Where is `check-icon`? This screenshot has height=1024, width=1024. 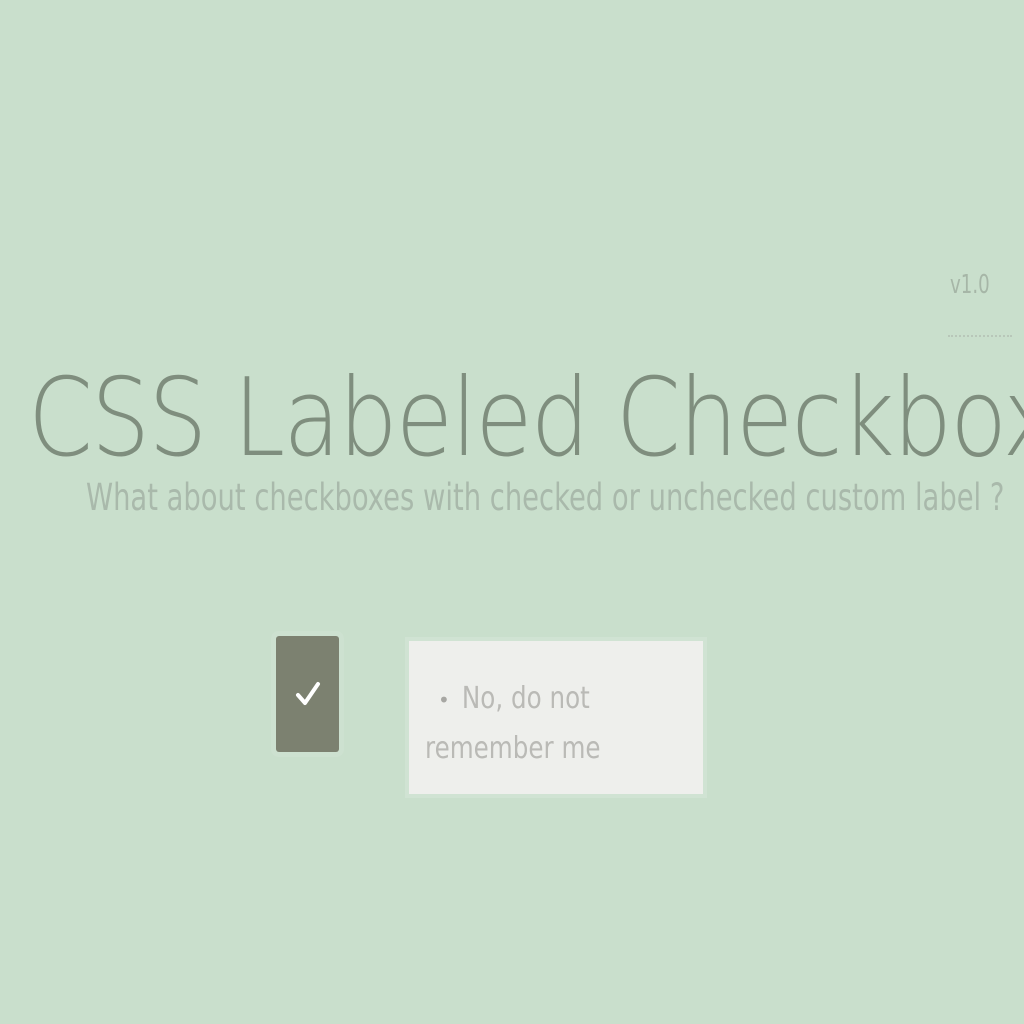
check-icon is located at coordinates (307, 693).